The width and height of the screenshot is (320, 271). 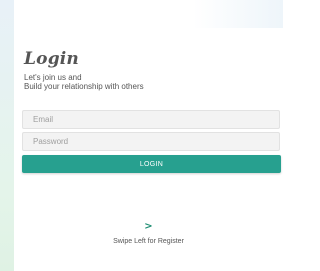 I want to click on background-left-strip, so click(x=7, y=135).